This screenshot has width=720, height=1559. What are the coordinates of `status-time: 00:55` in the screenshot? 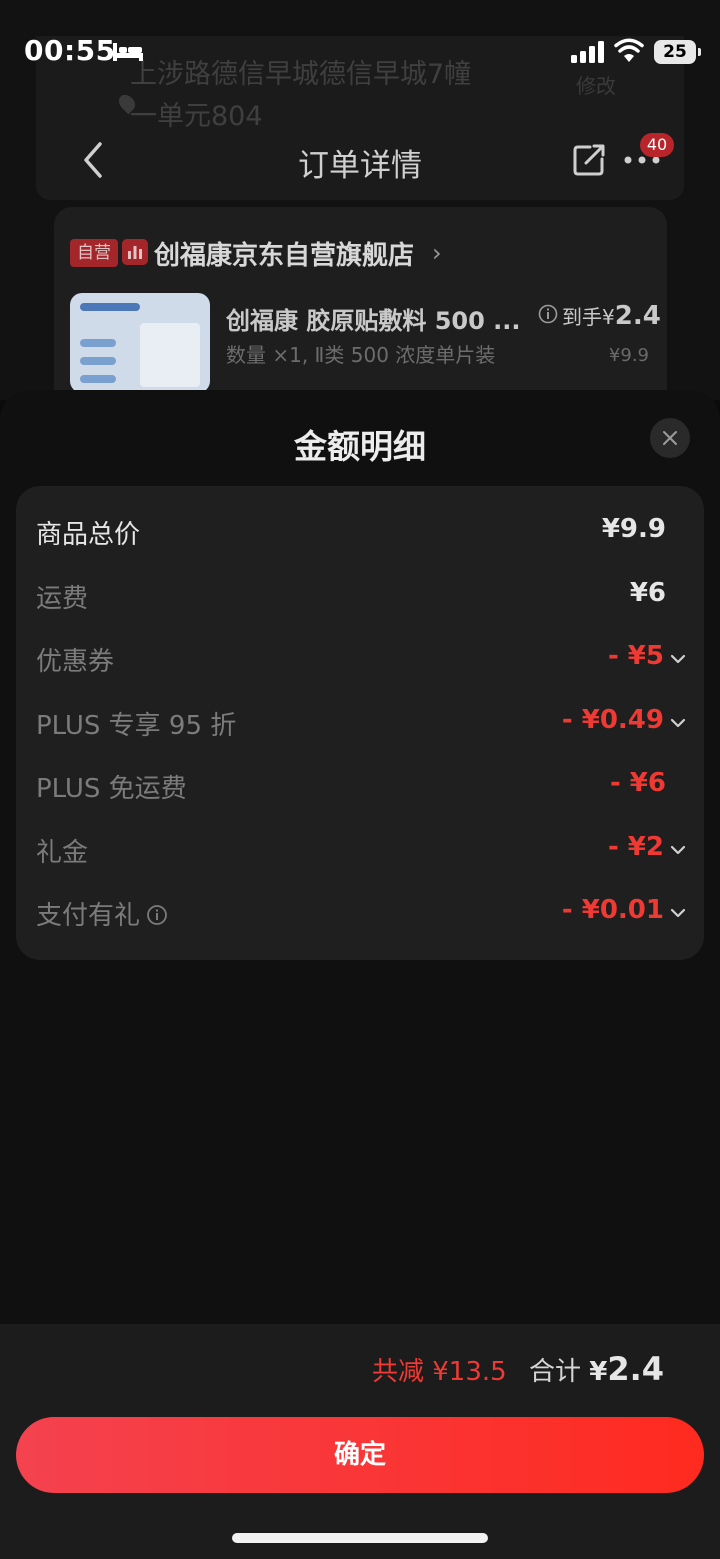 It's located at (70, 50).